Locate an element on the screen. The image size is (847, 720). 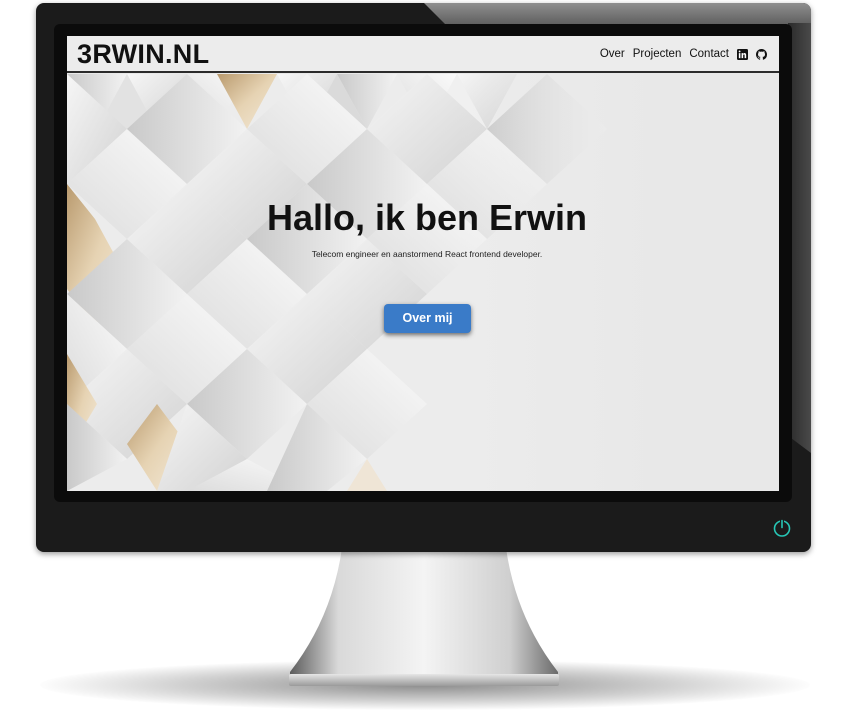
monitor-gloss is located at coordinates (617, 14).